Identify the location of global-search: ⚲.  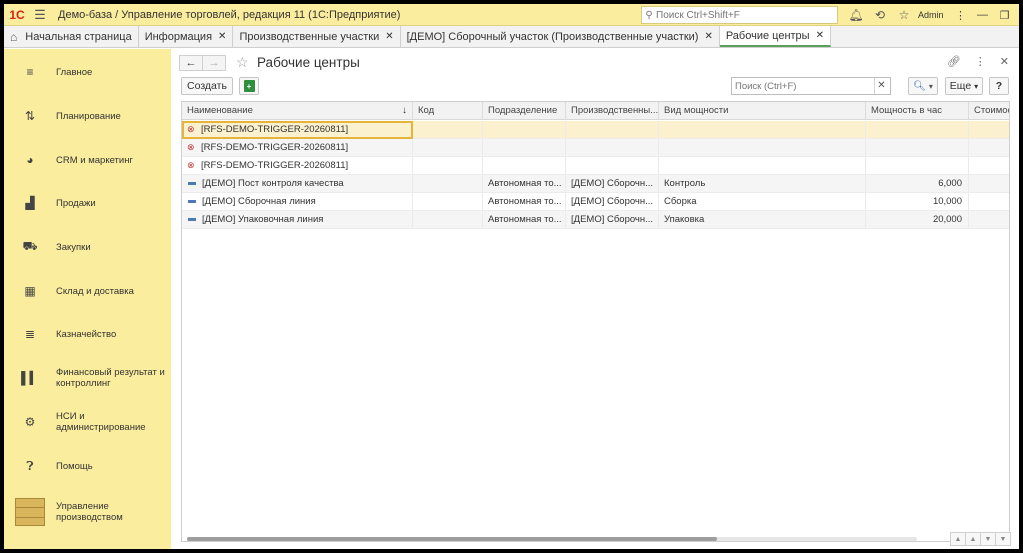
(739, 15).